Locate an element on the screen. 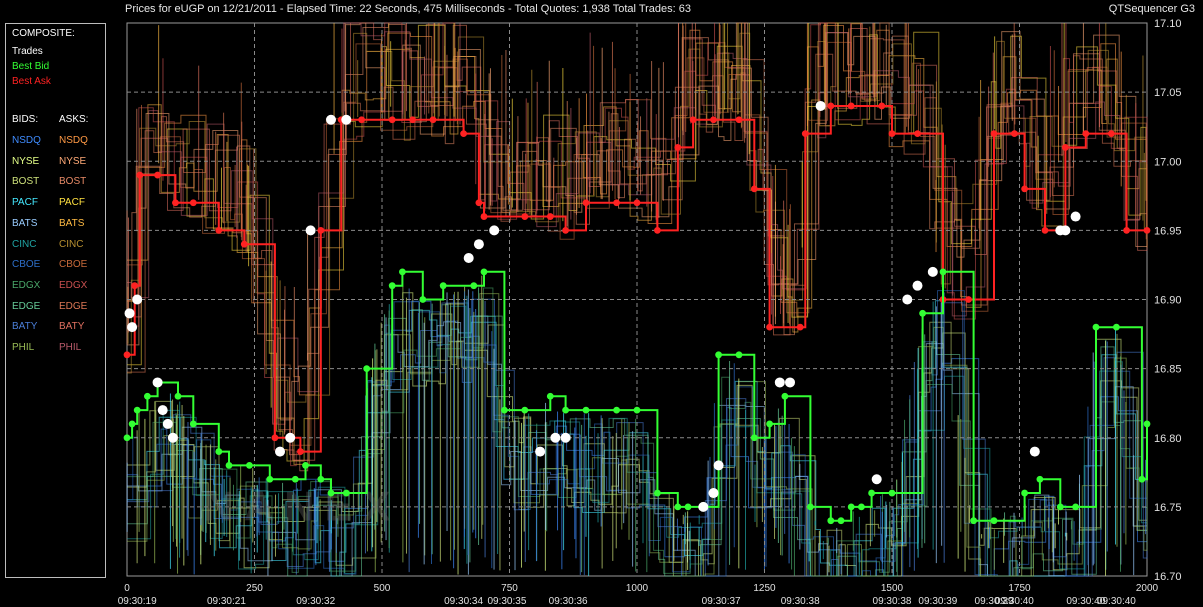 This screenshot has height=607, width=1203. y-tick-label: 17.00 is located at coordinates (1168, 162).